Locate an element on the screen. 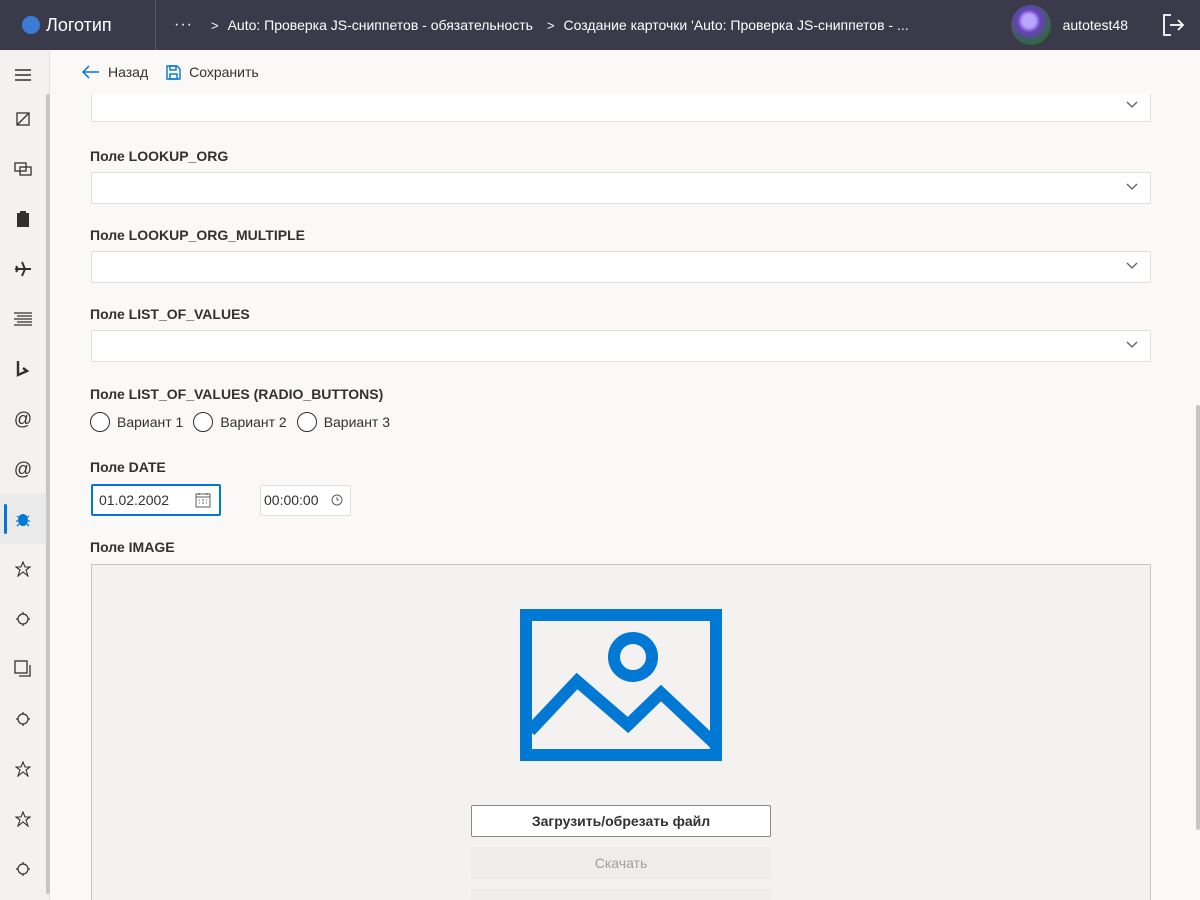 The height and width of the screenshot is (900, 1200). radio-label: Вариант 2 is located at coordinates (253, 422).